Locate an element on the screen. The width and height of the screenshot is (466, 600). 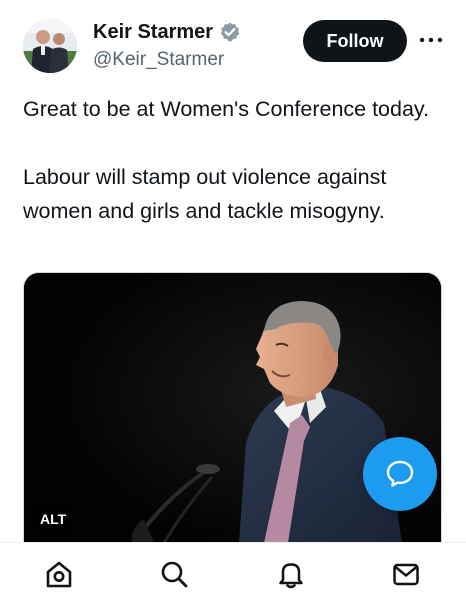
more-horizontal-icon is located at coordinates (431, 40).